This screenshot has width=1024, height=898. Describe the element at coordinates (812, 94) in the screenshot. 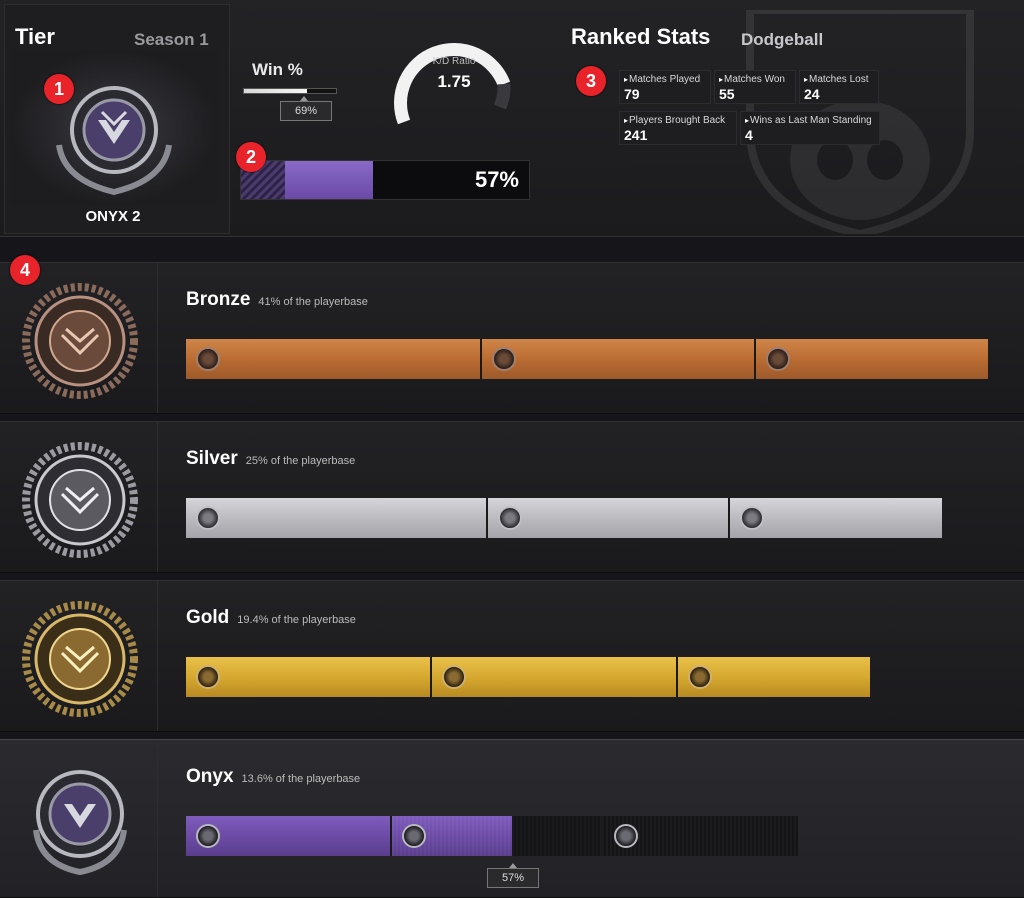

I see `stat-value: 24` at that location.